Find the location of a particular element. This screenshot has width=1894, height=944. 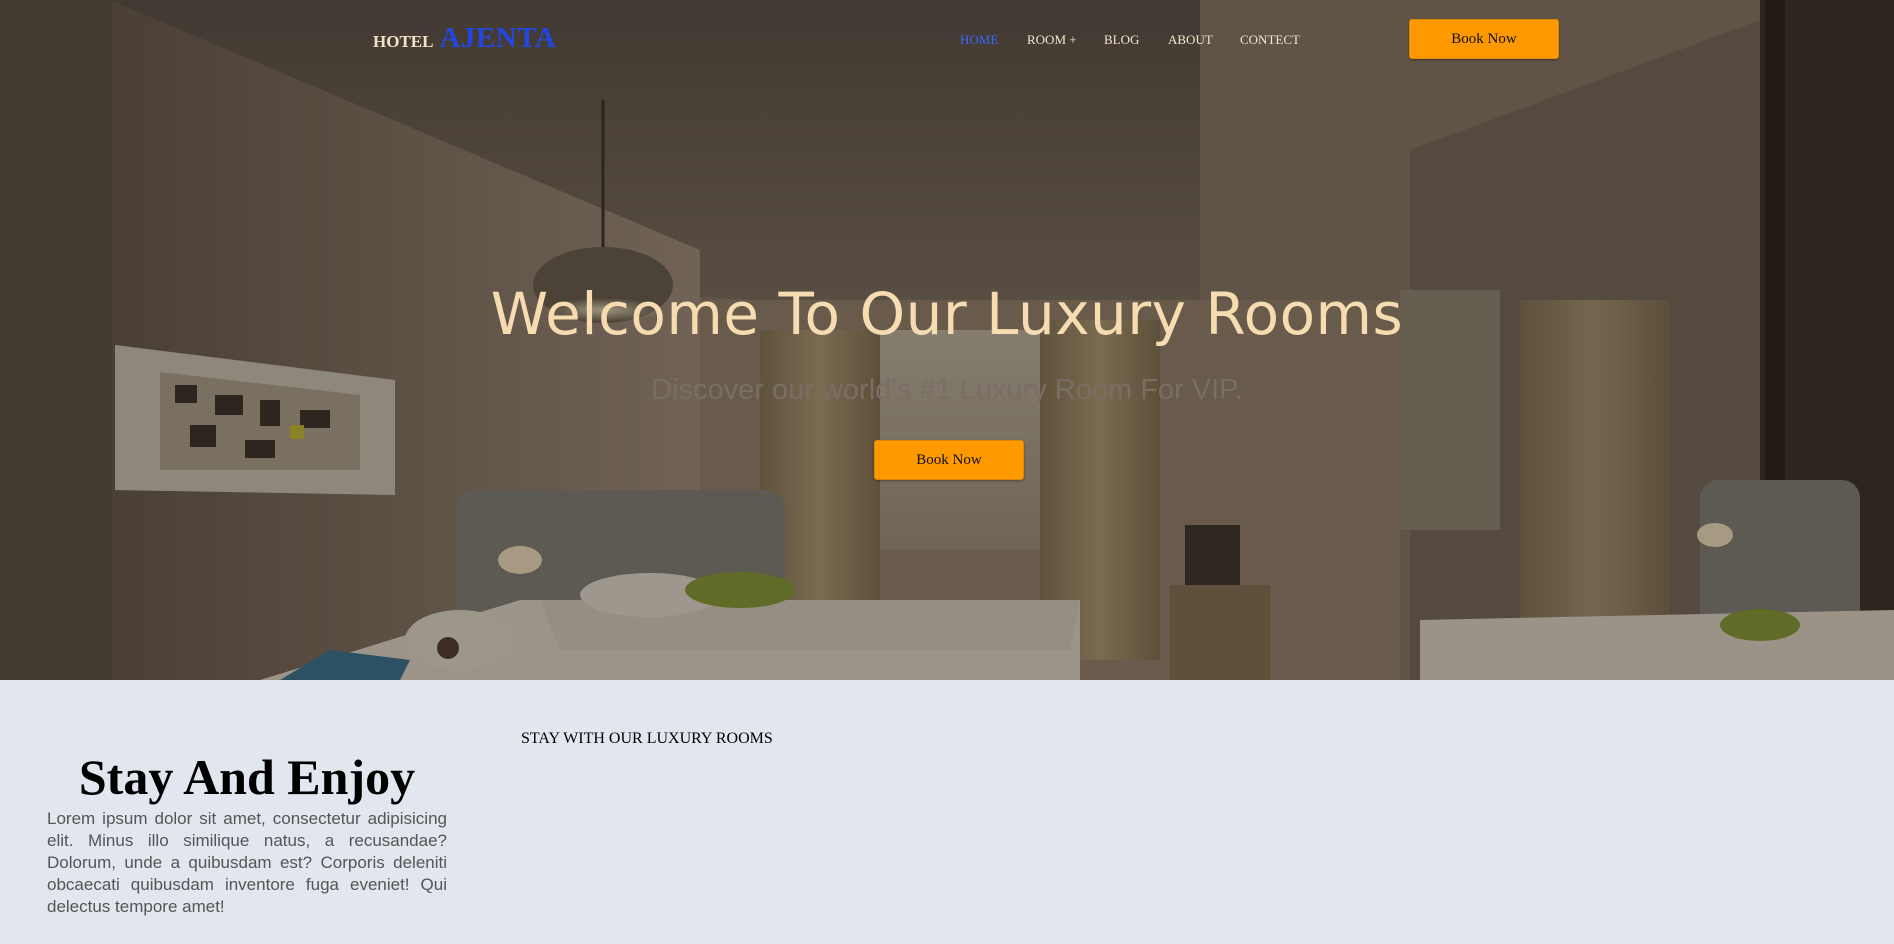

logo-brand-text: AJENTA is located at coordinates (498, 38).